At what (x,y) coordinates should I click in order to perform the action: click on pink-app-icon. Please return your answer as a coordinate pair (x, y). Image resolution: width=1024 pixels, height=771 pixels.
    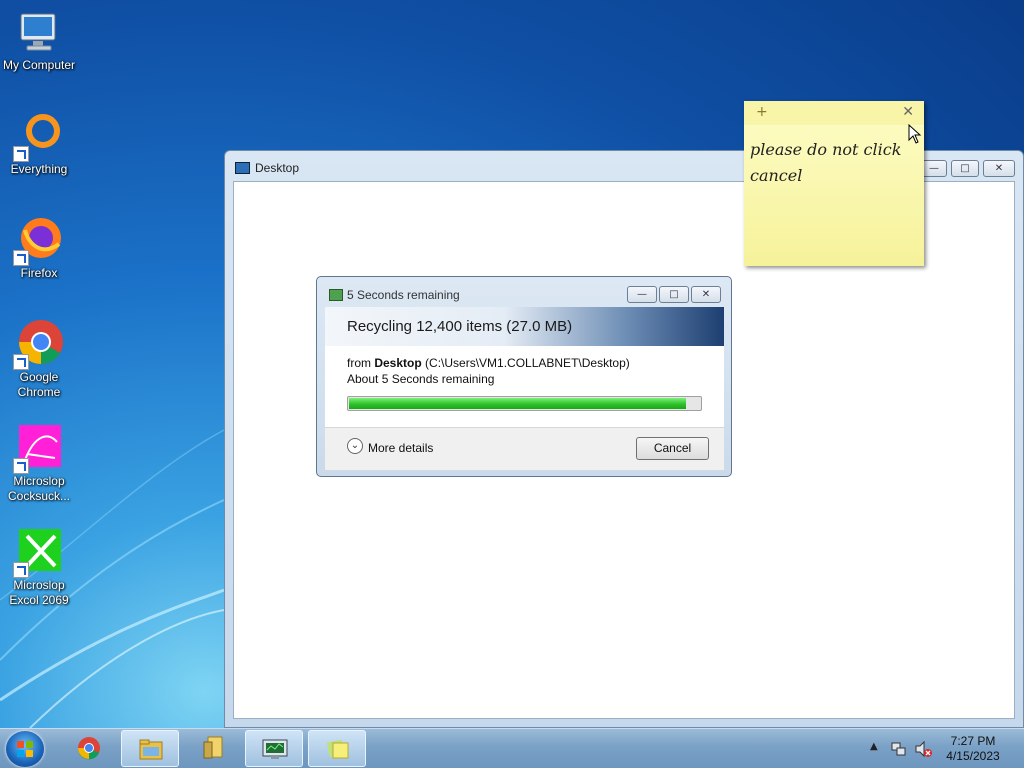
    Looking at the image, I should click on (38, 449).